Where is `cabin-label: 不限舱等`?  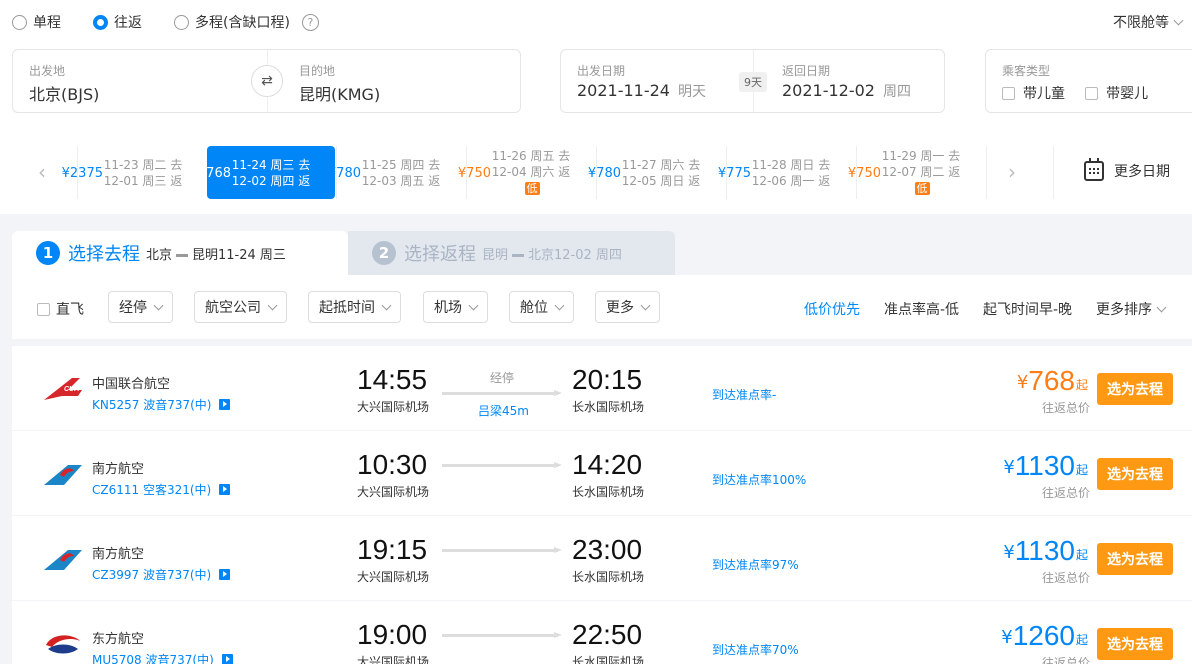 cabin-label: 不限舱等 is located at coordinates (1141, 23).